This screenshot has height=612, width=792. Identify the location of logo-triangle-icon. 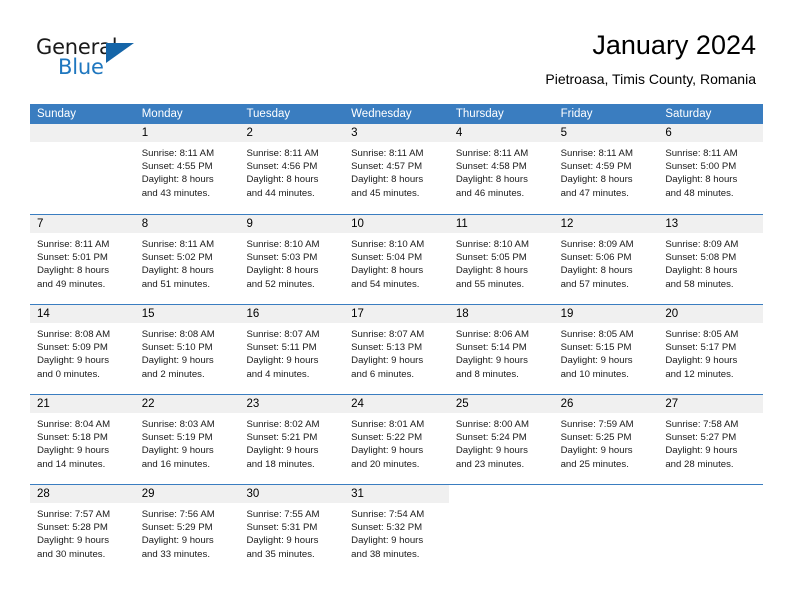
(120, 53).